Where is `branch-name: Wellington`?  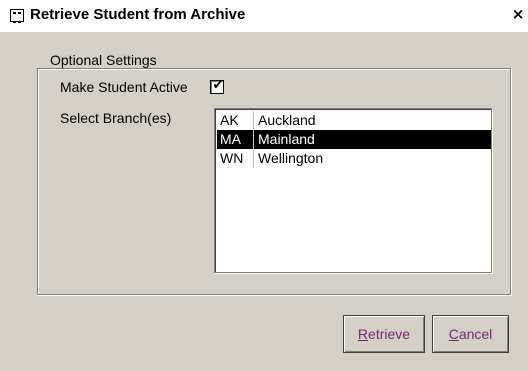
branch-name: Wellington is located at coordinates (291, 158).